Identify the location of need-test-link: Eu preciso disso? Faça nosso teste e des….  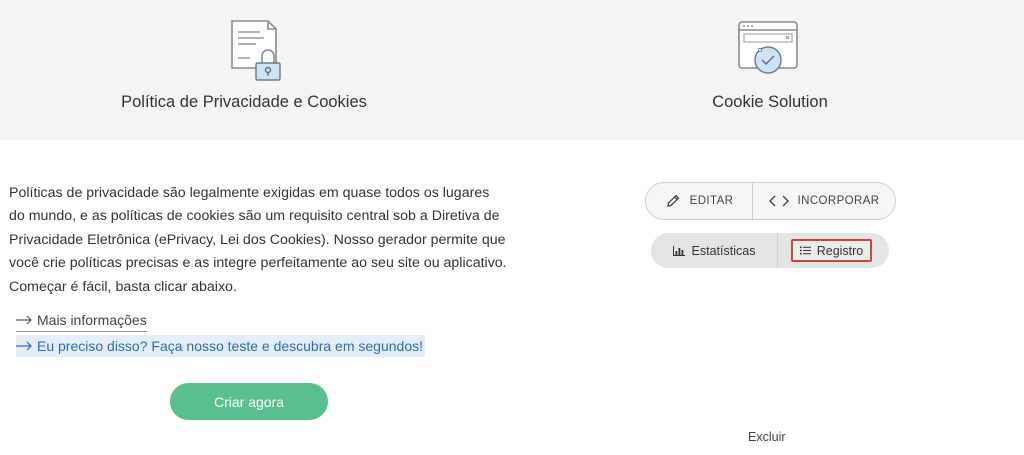
(220, 346).